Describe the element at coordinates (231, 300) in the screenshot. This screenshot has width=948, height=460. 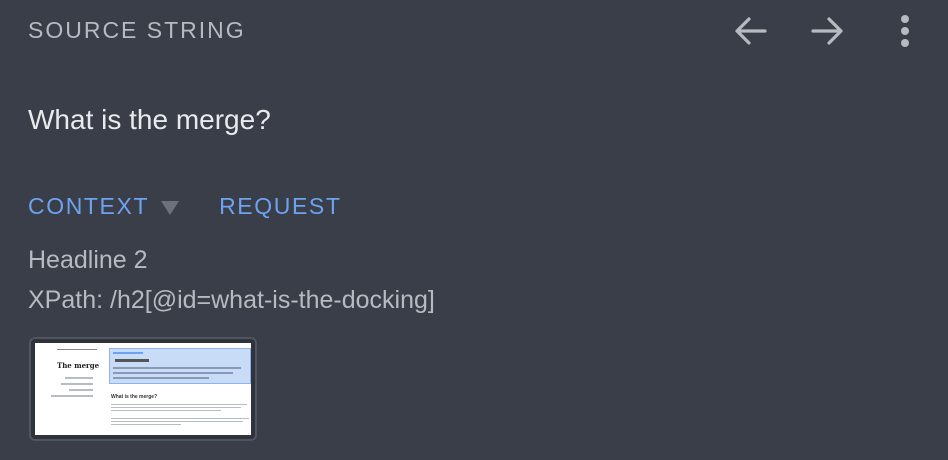
I see `context-xpath: XPath: /h2[@id=what-is-the-docking]` at that location.